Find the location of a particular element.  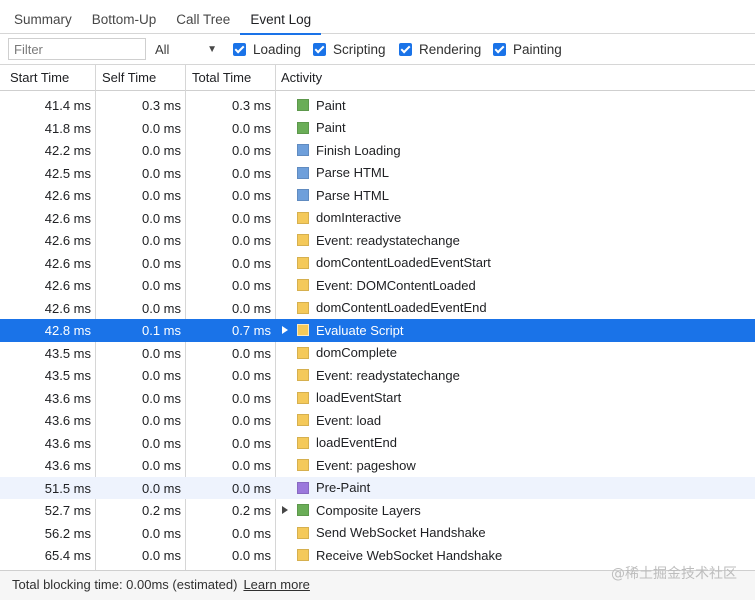

table-row: 42.2 ms 0.0 ms 0.0 ms Finish Loading is located at coordinates (377, 150).